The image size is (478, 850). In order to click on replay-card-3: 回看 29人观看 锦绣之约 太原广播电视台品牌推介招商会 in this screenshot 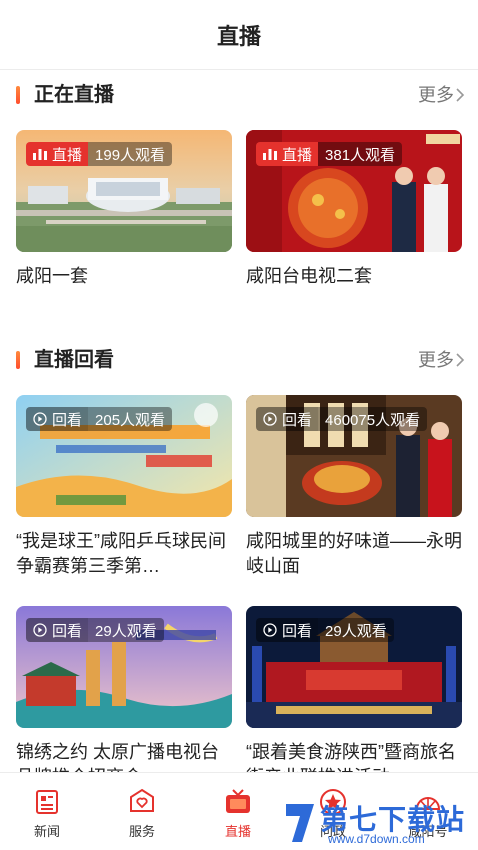, I will do `click(124, 698)`.